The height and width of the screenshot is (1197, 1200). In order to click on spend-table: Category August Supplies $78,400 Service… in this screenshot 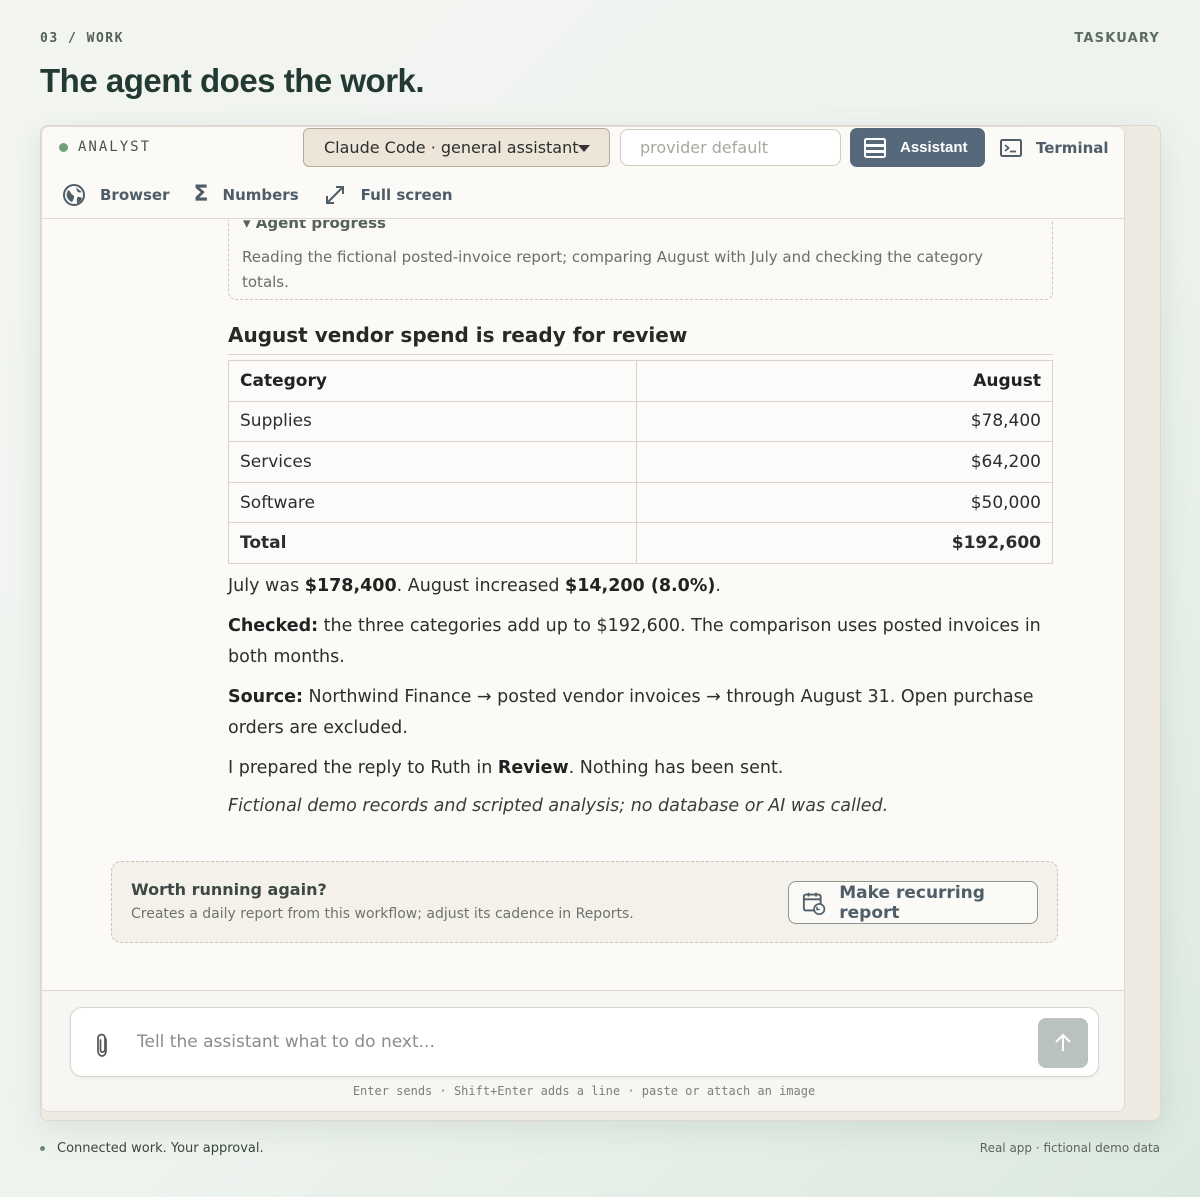, I will do `click(641, 462)`.